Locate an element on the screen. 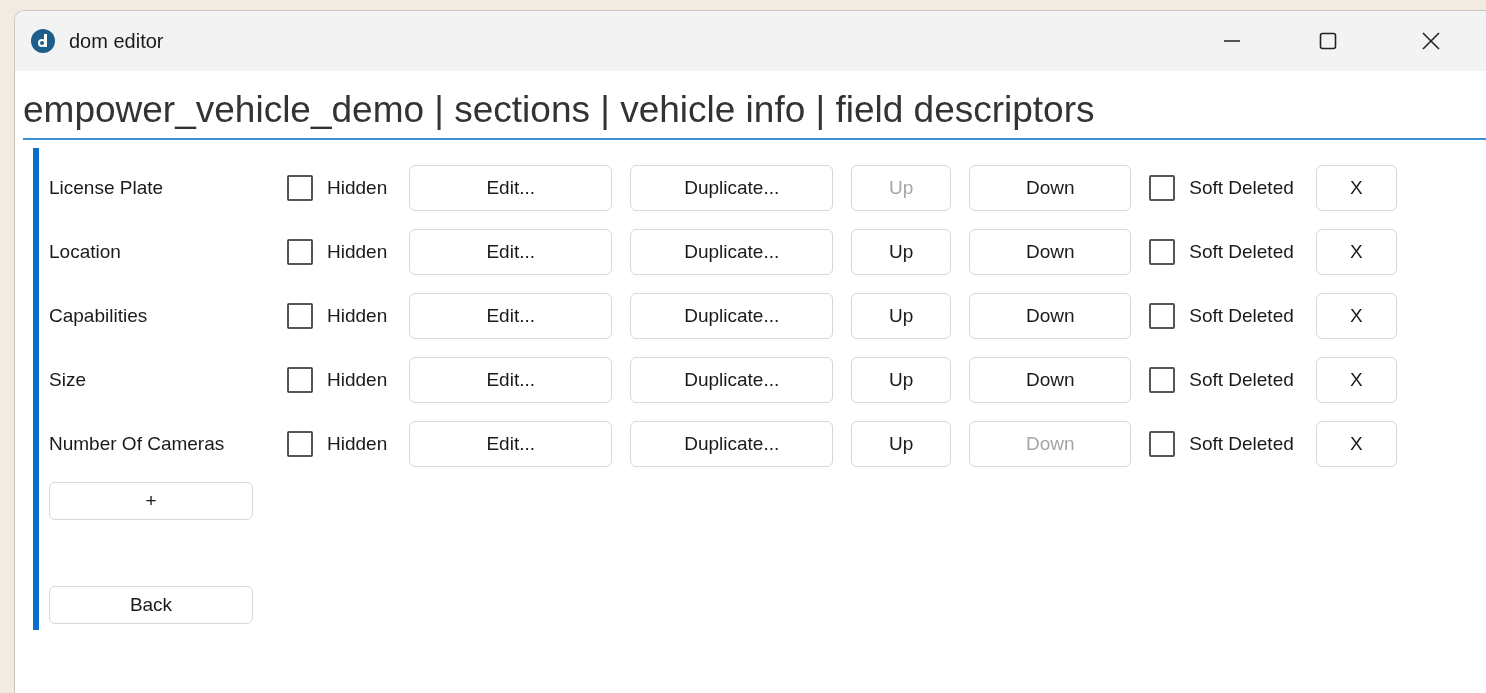 Image resolution: width=1486 pixels, height=693 pixels. field-name: Number Of Cameras is located at coordinates (137, 443).